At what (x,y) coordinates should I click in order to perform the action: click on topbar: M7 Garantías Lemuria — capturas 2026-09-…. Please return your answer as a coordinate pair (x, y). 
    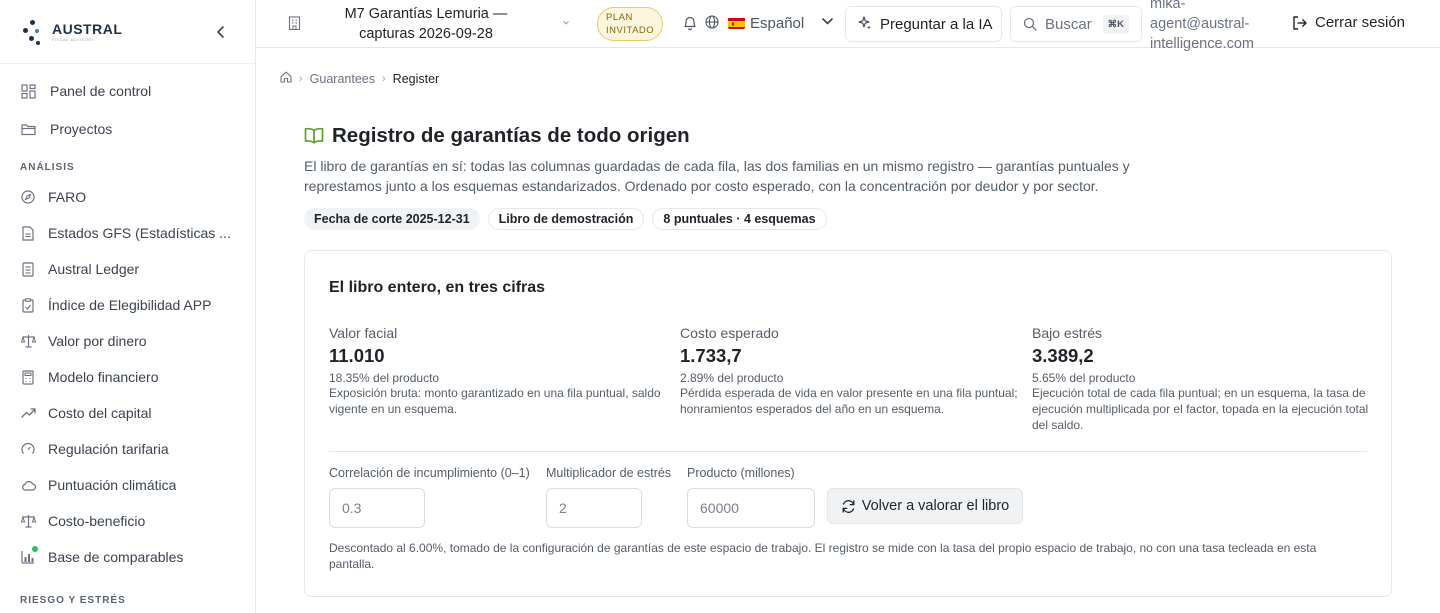
    Looking at the image, I should click on (848, 26).